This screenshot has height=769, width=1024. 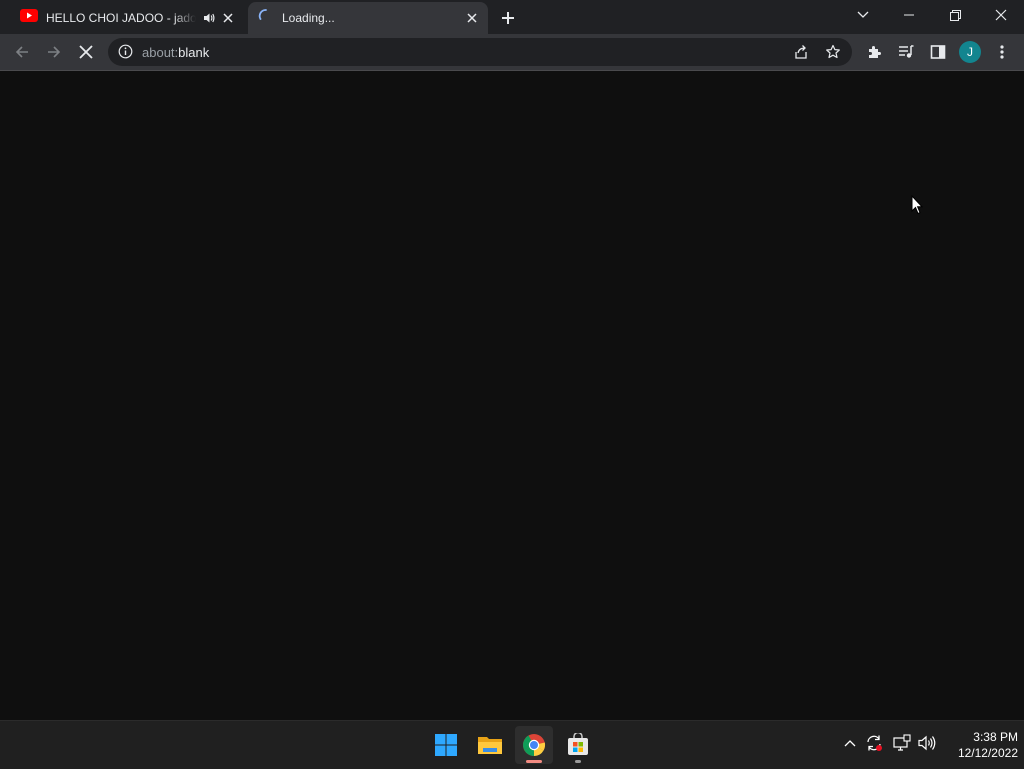 I want to click on chrome-icon, so click(x=534, y=745).